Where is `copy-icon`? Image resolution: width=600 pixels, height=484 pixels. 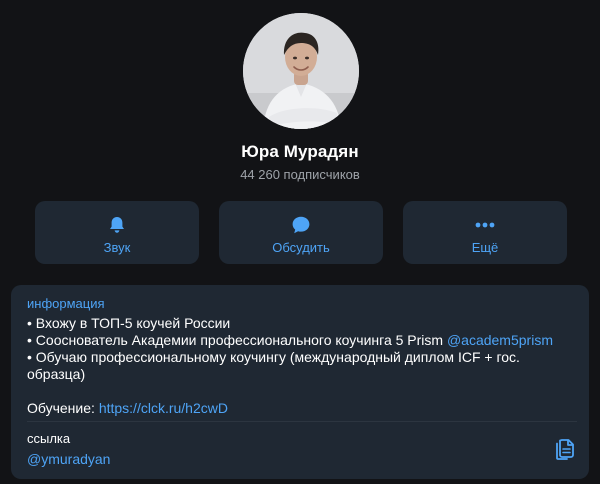
copy-icon is located at coordinates (564, 448).